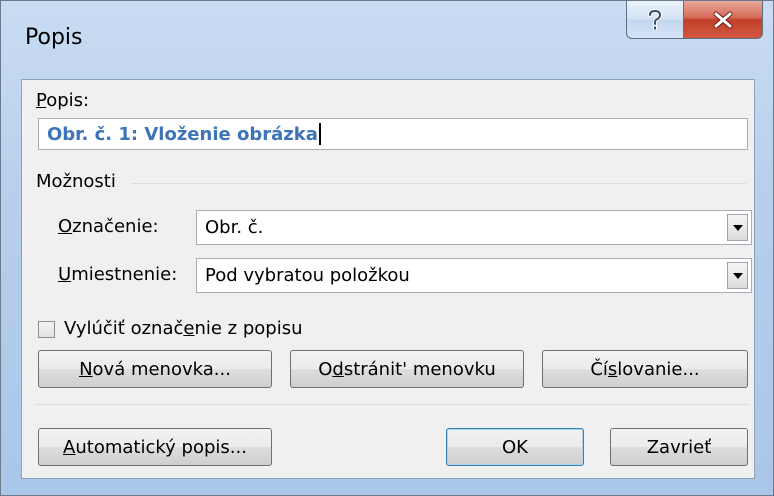  I want to click on dialog-title: Popis, so click(54, 37).